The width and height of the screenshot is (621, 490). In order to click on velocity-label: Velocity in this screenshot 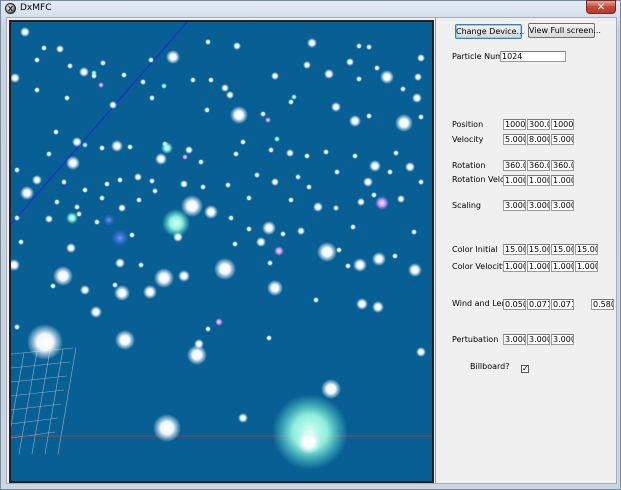, I will do `click(468, 139)`.